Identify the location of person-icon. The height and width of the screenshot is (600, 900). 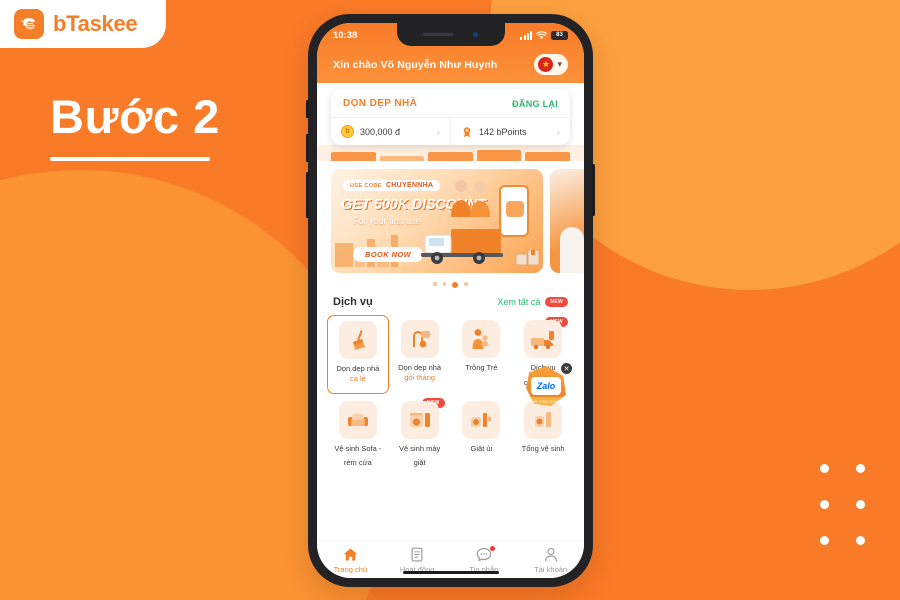
(551, 554).